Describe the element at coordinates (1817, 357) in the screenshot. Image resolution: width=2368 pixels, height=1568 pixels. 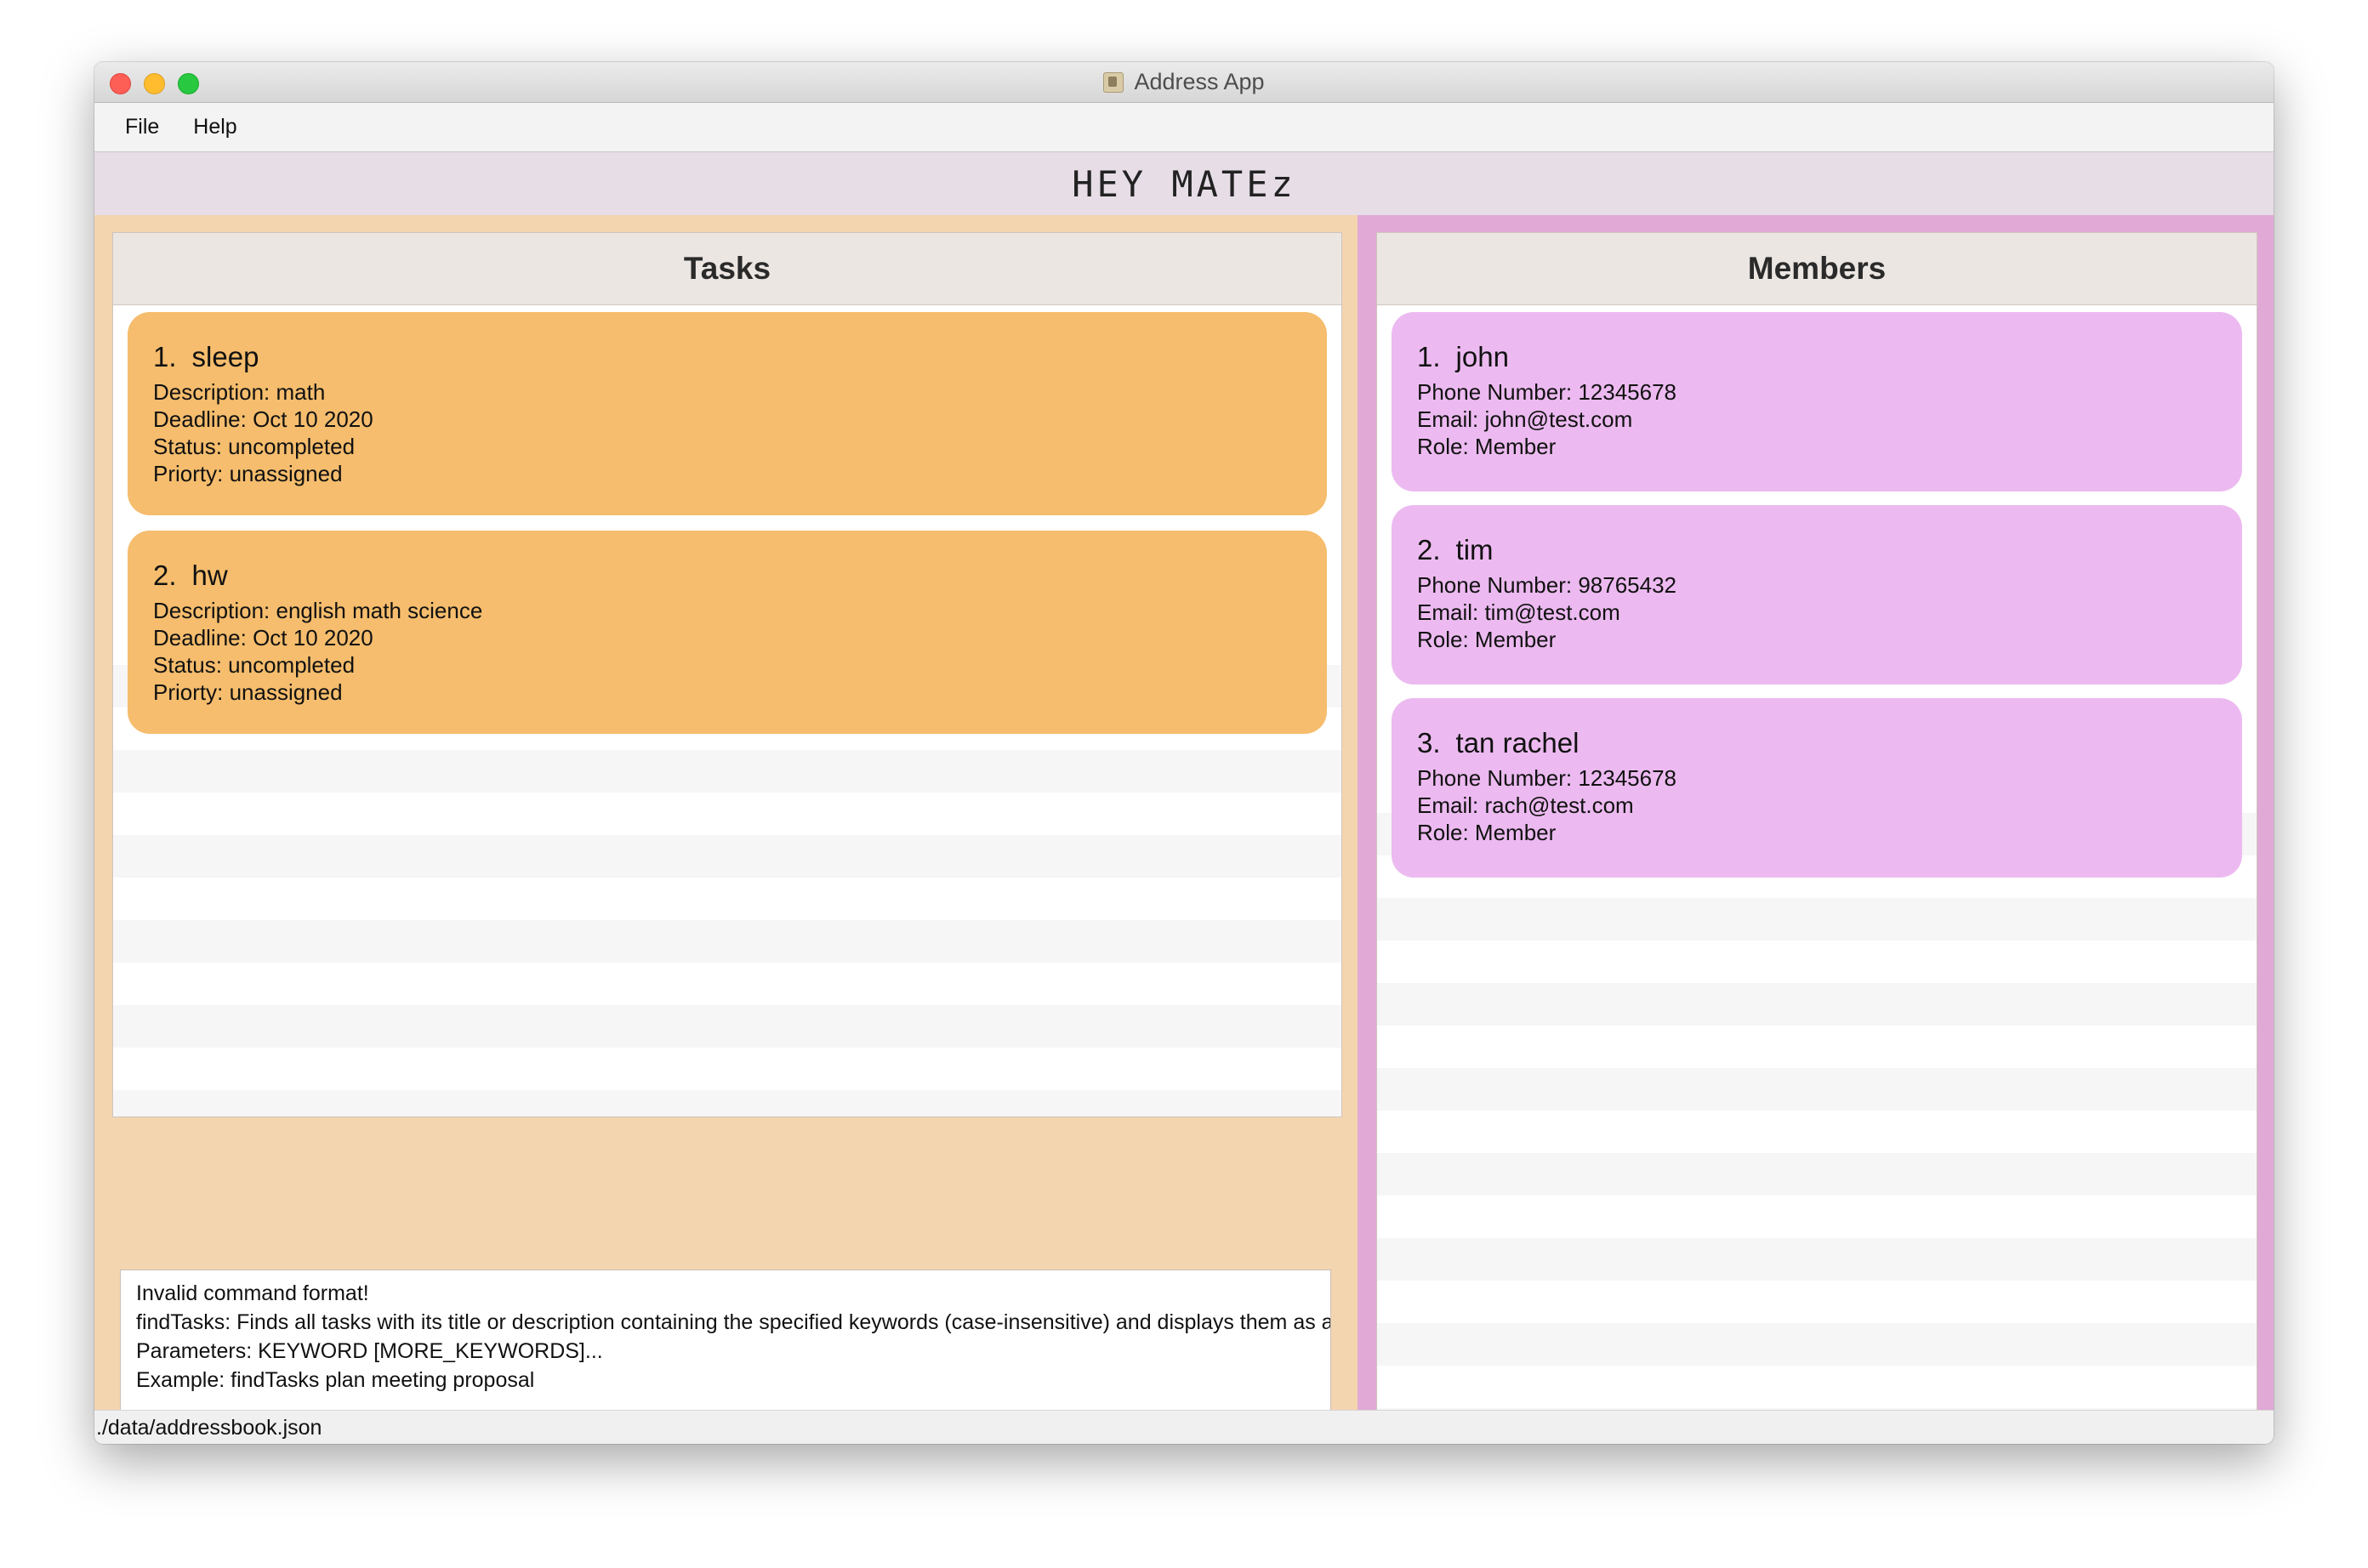
I see `member-title: 1. john` at that location.